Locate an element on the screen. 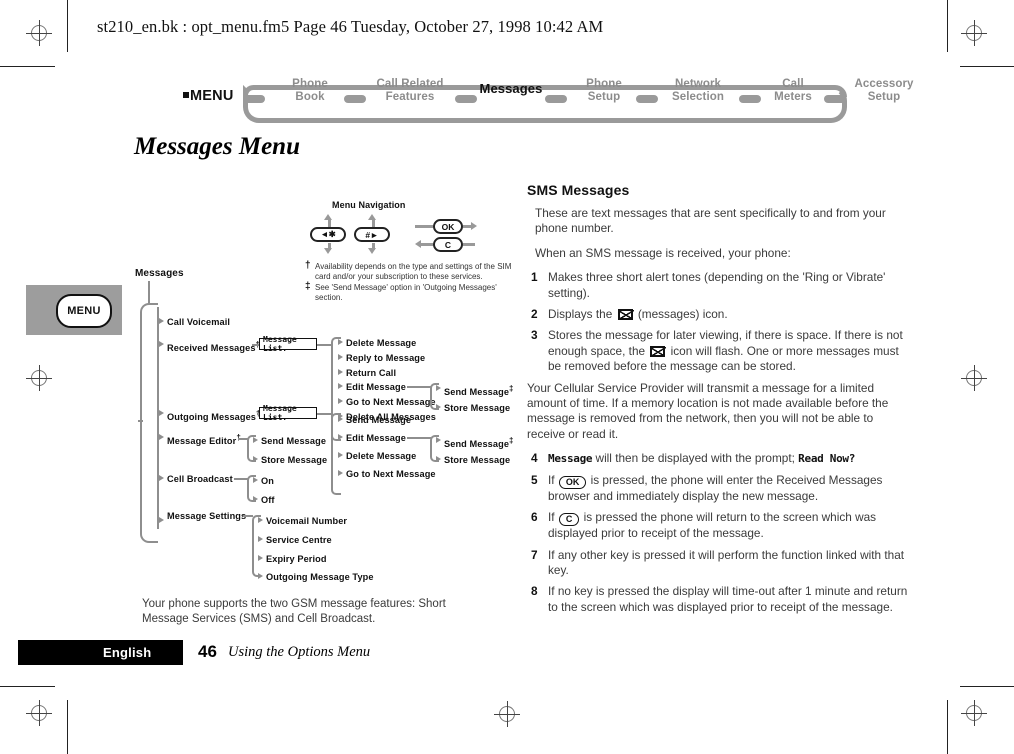 The height and width of the screenshot is (754, 1014). tree-item-label: Message Editor is located at coordinates (202, 441).